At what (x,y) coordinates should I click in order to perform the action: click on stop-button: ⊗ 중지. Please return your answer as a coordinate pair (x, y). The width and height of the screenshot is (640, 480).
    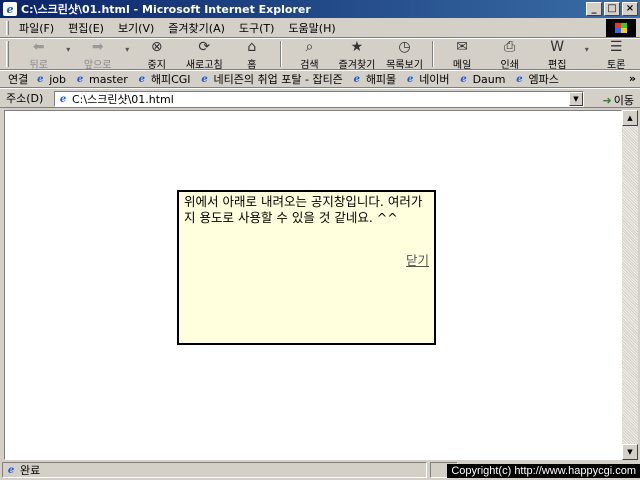
    Looking at the image, I should click on (157, 55).